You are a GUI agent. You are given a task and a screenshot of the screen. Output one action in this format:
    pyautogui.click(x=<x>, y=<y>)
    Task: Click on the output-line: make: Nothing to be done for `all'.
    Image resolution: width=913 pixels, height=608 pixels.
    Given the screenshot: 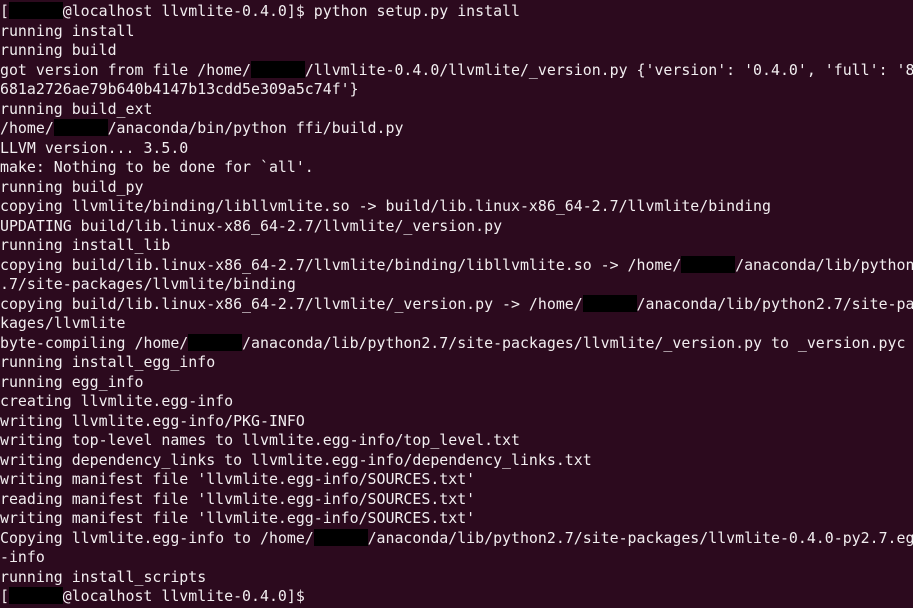 What is the action you would take?
    pyautogui.click(x=456, y=168)
    